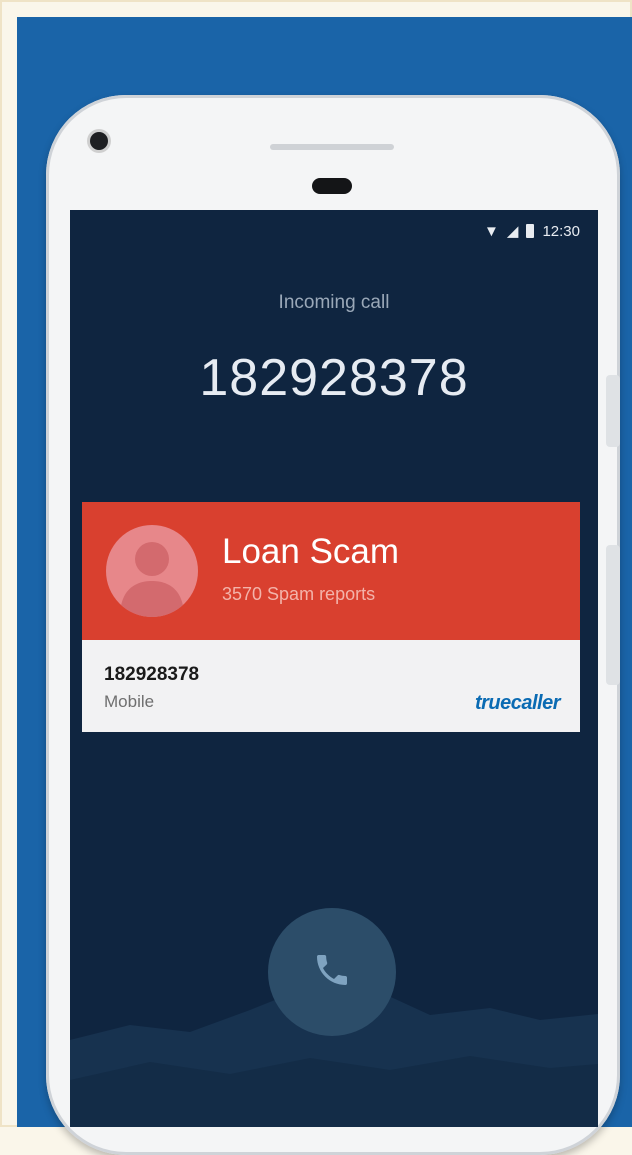 The height and width of the screenshot is (1155, 632). I want to click on status-time: 12:30, so click(561, 231).